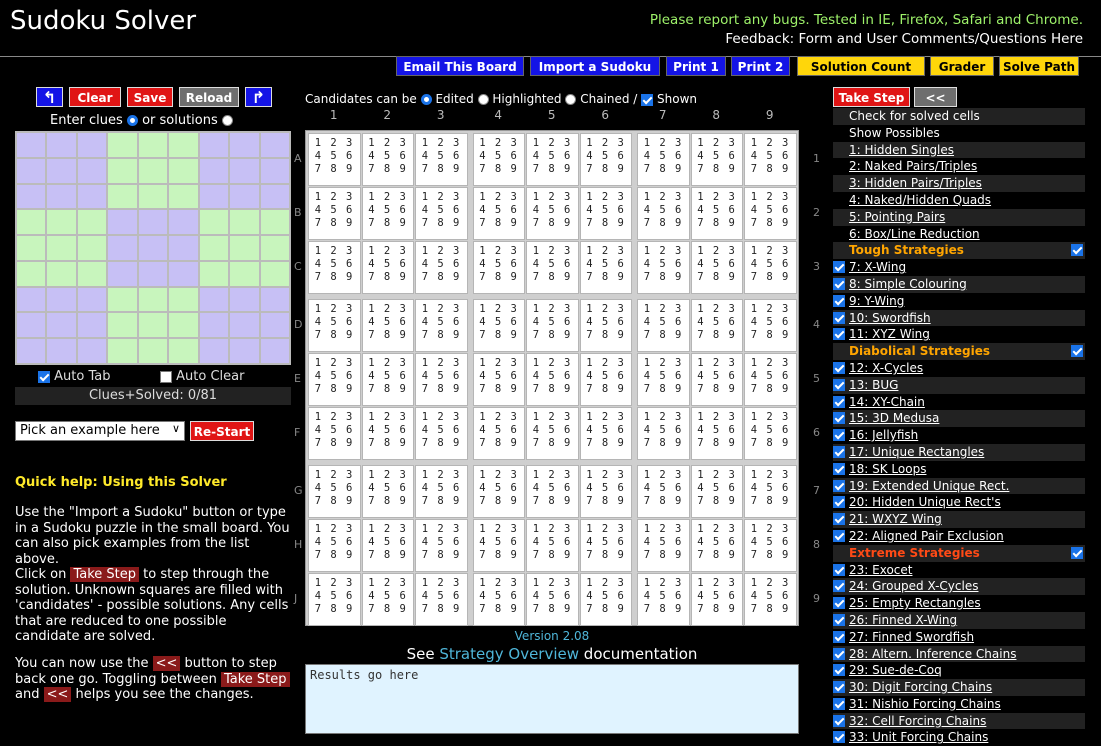 The width and height of the screenshot is (1101, 746). What do you see at coordinates (647, 99) in the screenshot?
I see `shown-checkbox` at bounding box center [647, 99].